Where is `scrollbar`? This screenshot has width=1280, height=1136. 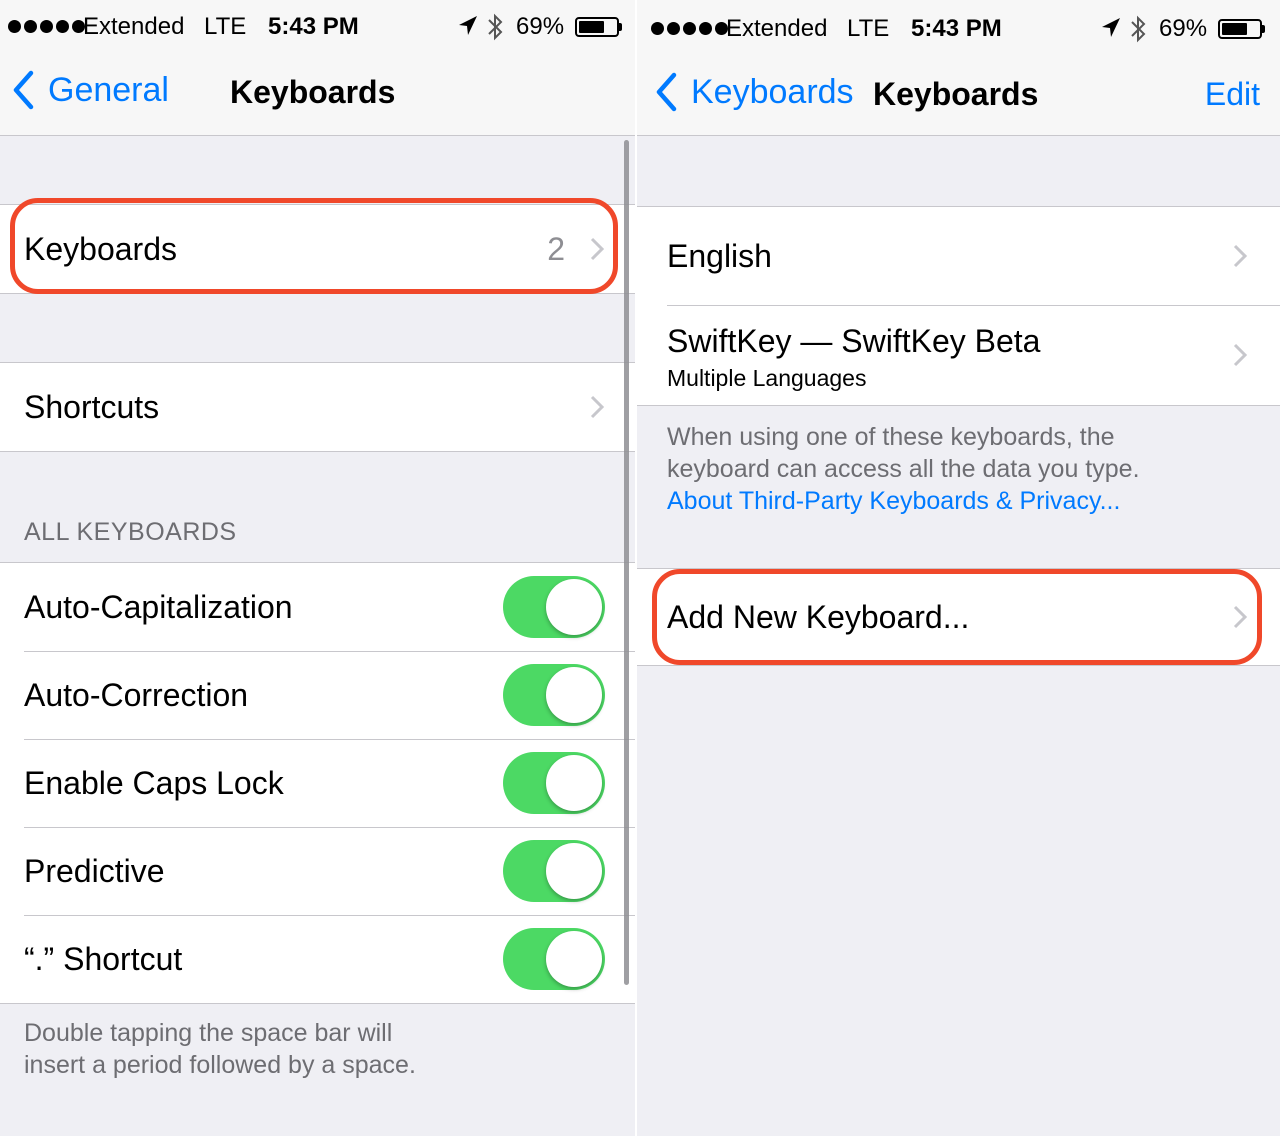 scrollbar is located at coordinates (626, 562).